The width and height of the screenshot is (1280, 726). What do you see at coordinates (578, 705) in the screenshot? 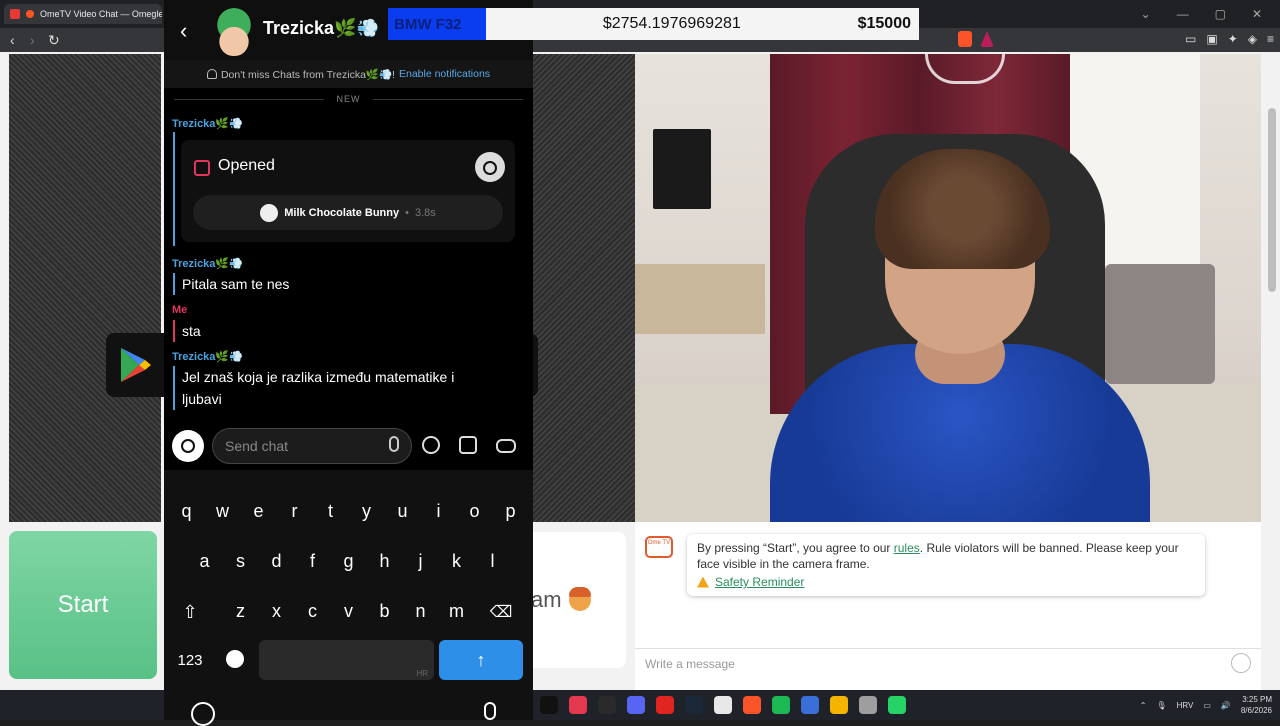
I see `app-red-icon` at bounding box center [578, 705].